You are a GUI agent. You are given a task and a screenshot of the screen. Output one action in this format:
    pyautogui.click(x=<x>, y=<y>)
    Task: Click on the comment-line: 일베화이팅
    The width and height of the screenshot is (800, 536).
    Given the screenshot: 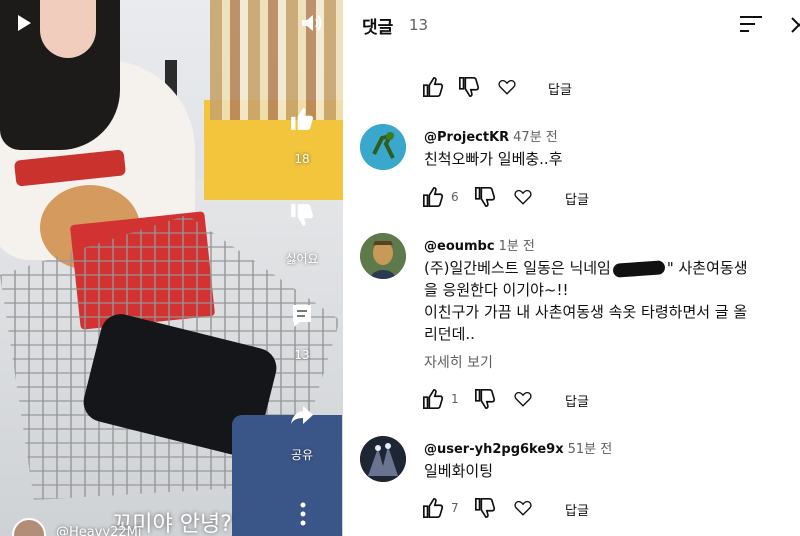 What is the action you would take?
    pyautogui.click(x=459, y=471)
    